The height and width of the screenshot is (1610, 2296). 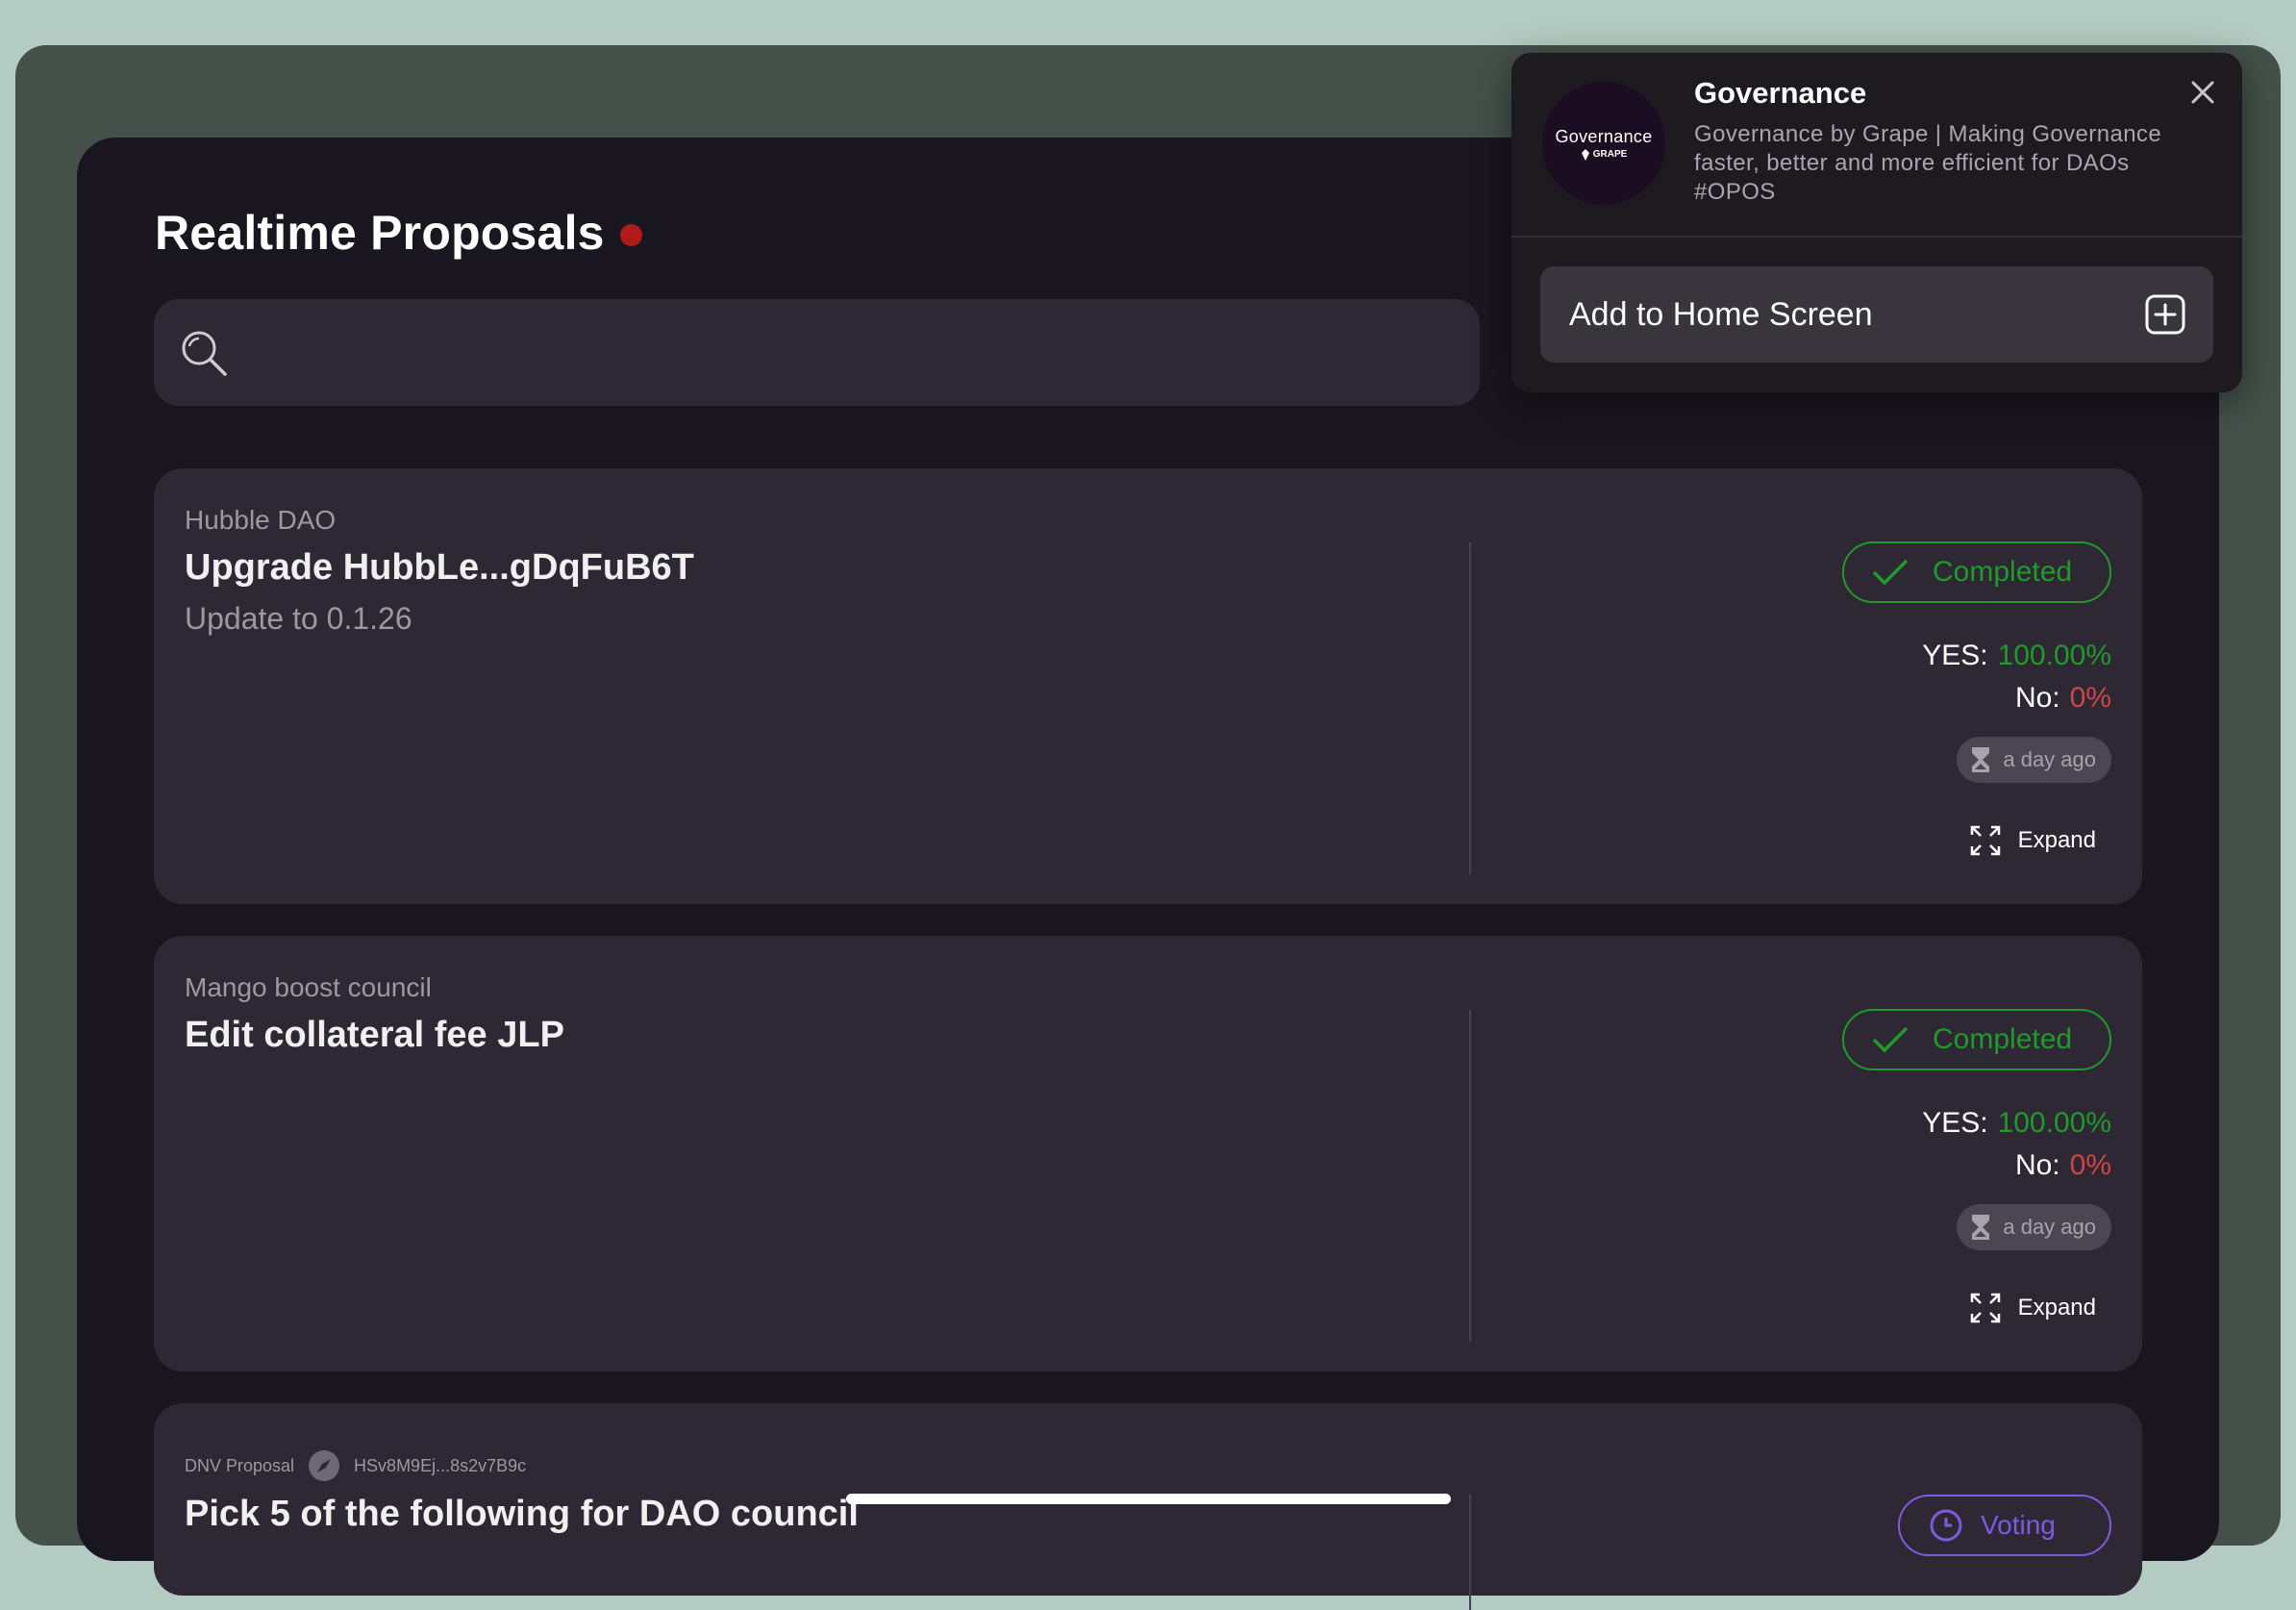 What do you see at coordinates (440, 1466) in the screenshot?
I see `proposal-address: HSv8M9Ej...8s2v7B9c` at bounding box center [440, 1466].